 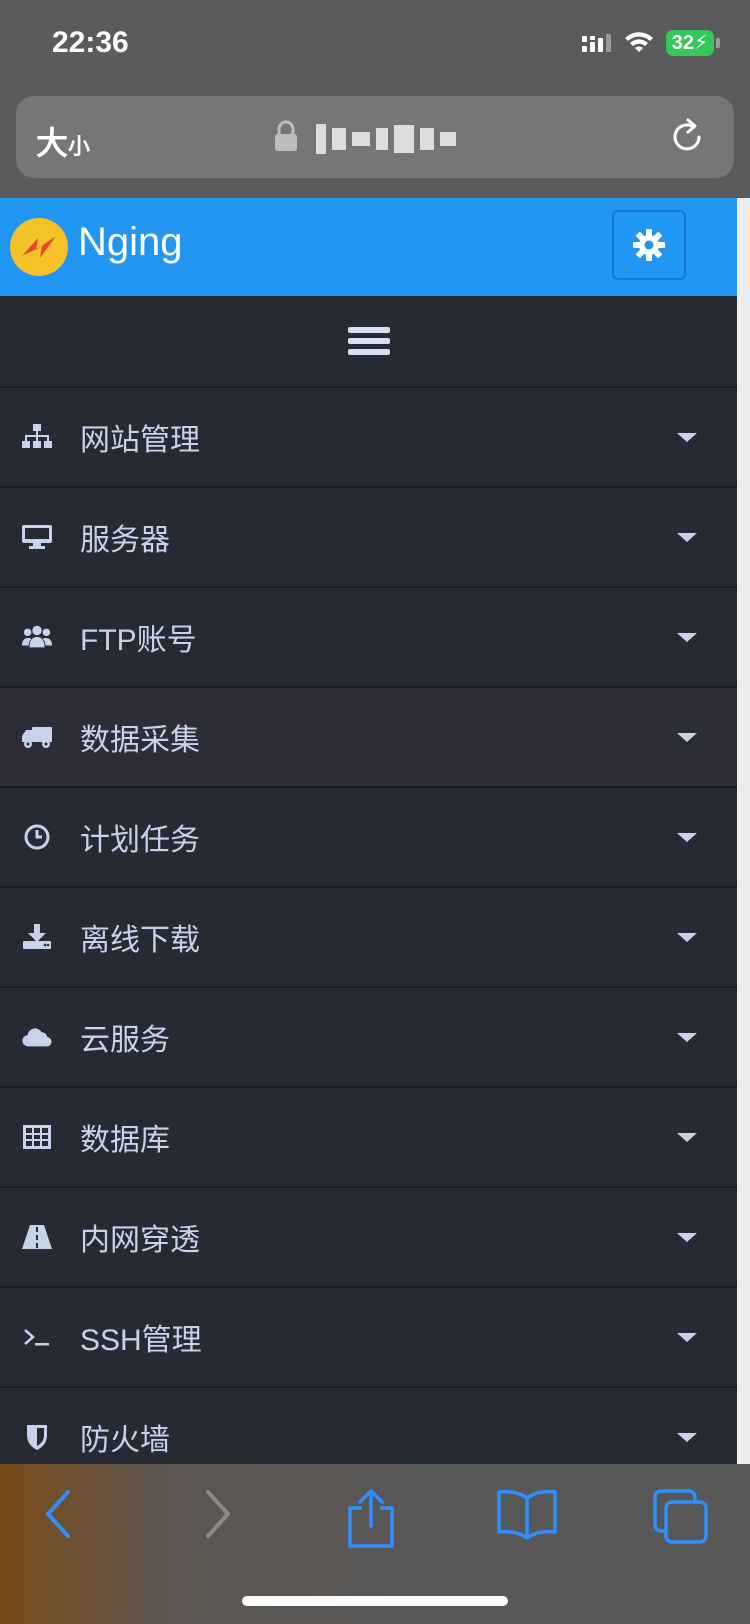 I want to click on hamburger-icon, so click(x=368, y=341).